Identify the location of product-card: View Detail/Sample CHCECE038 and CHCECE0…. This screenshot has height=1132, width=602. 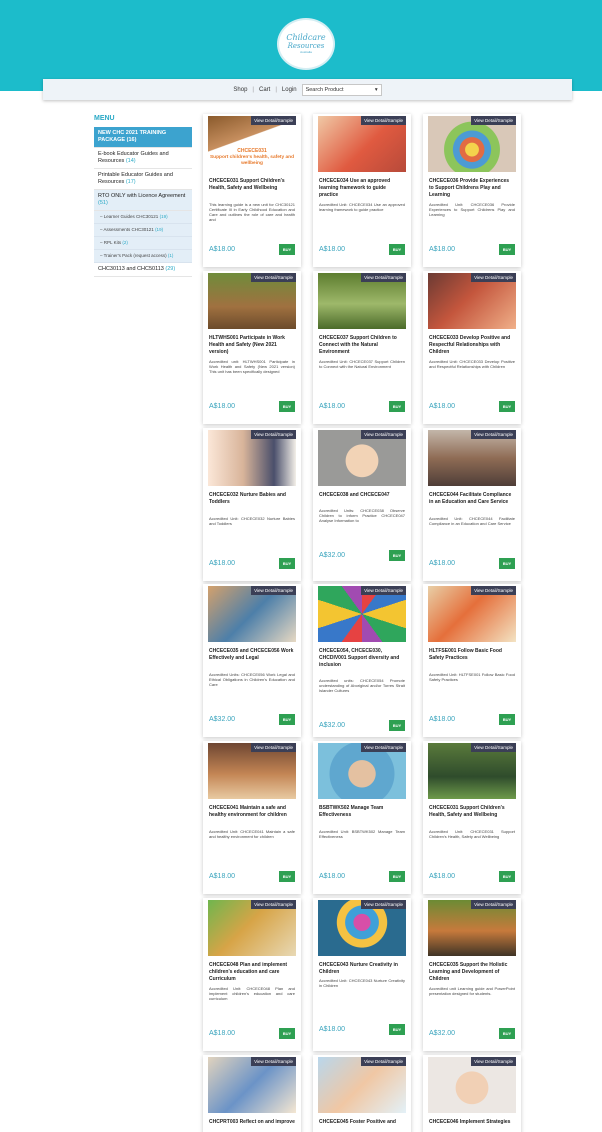
(362, 504).